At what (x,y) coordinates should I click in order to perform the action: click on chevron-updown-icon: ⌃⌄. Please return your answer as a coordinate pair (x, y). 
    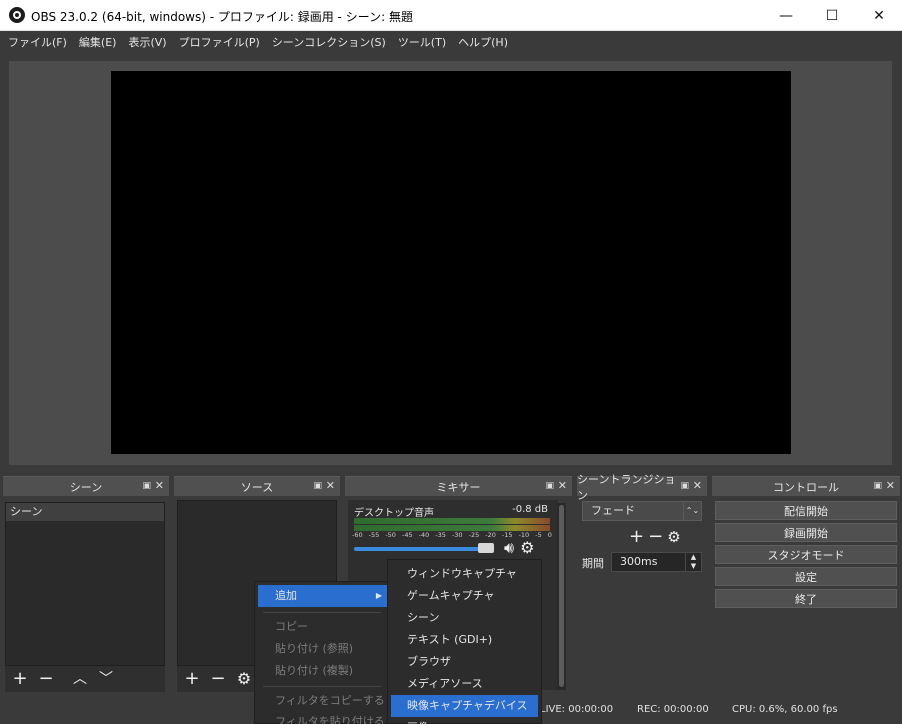
    Looking at the image, I should click on (692, 511).